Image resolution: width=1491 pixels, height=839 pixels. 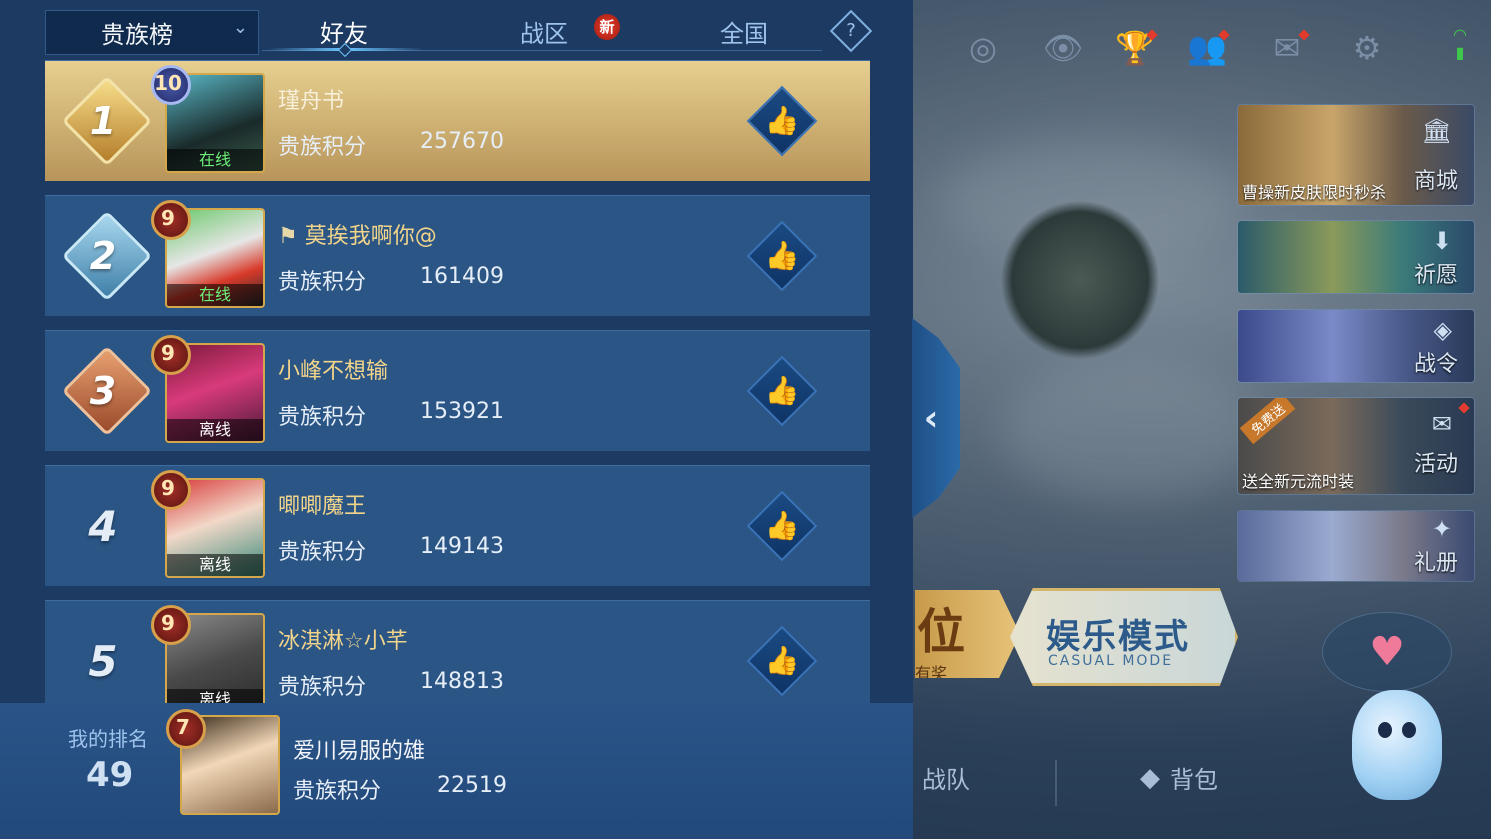 What do you see at coordinates (983, 48) in the screenshot?
I see `target-icon: ◎` at bounding box center [983, 48].